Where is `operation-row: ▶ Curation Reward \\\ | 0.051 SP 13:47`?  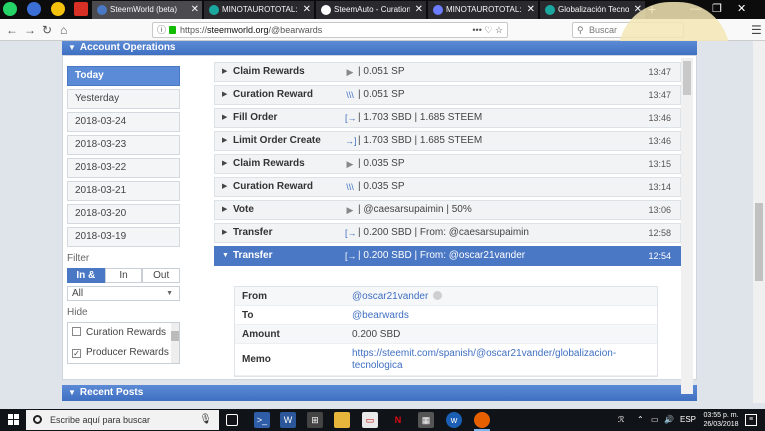
operation-row: ▶ Curation Reward \\\ | 0.051 SP 13:47 is located at coordinates (447, 95).